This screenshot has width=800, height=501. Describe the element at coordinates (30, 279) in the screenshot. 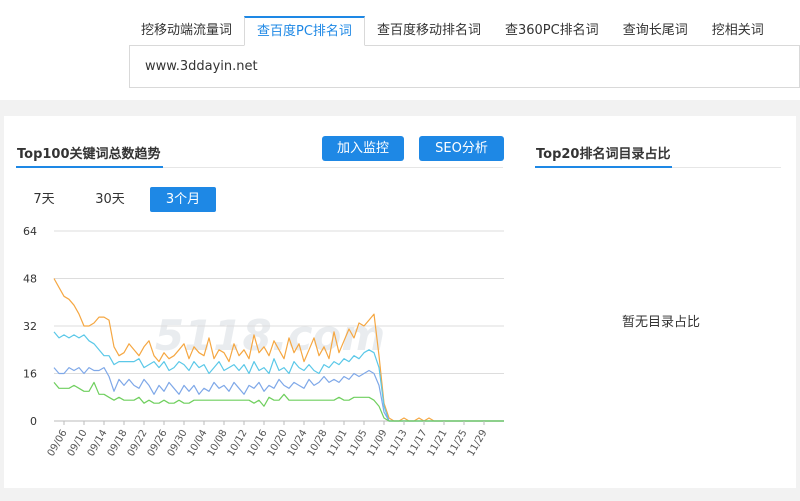

I see `y-tick-label: 48` at that location.